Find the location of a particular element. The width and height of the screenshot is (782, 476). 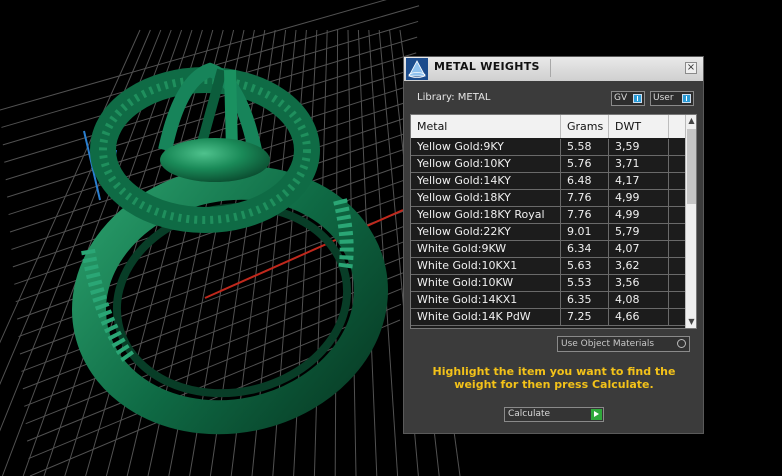

grams-cell: 6.34 is located at coordinates (585, 249).